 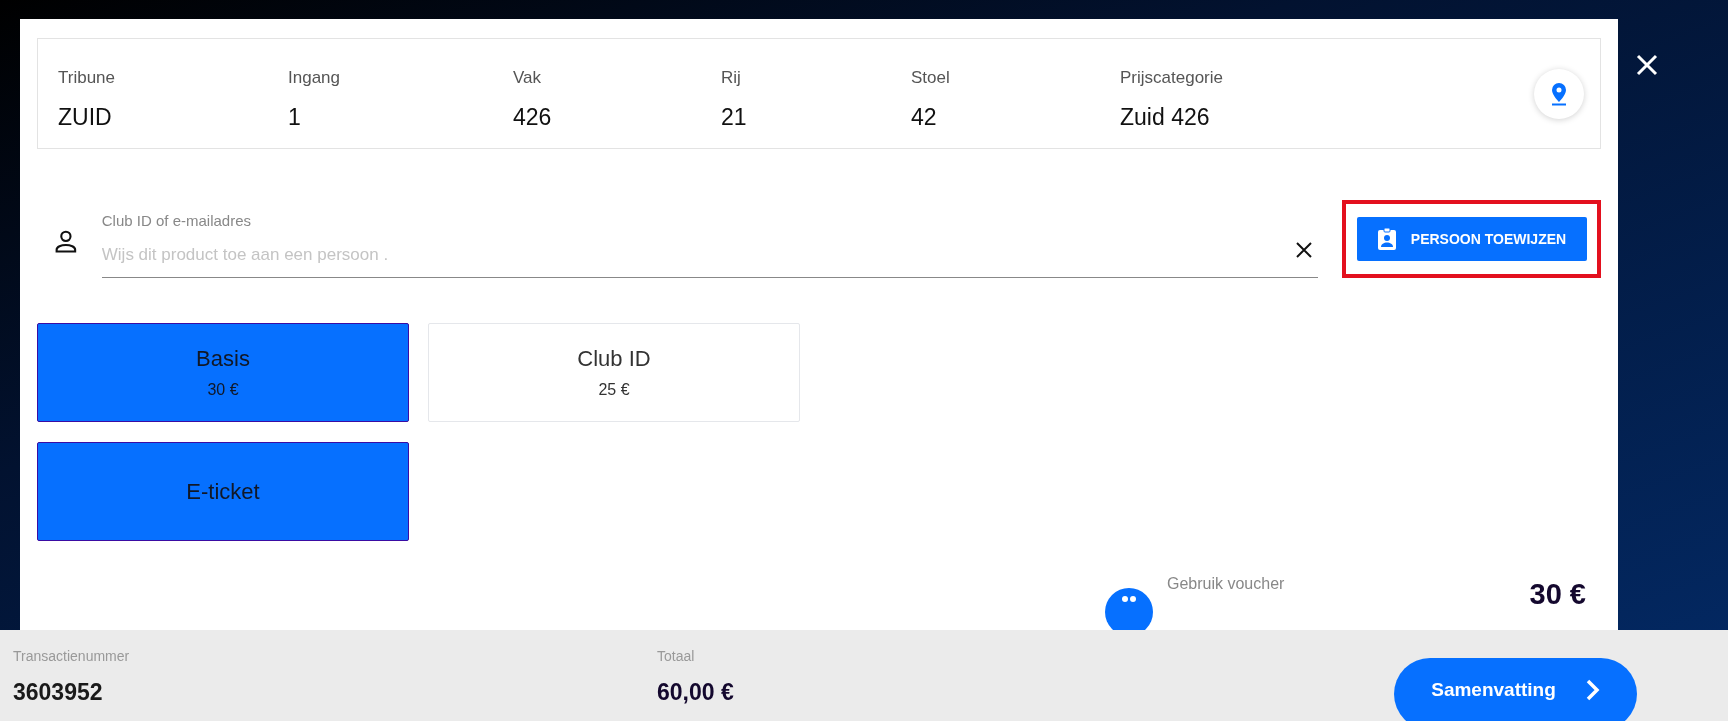 What do you see at coordinates (1592, 690) in the screenshot?
I see `chevron-right-icon` at bounding box center [1592, 690].